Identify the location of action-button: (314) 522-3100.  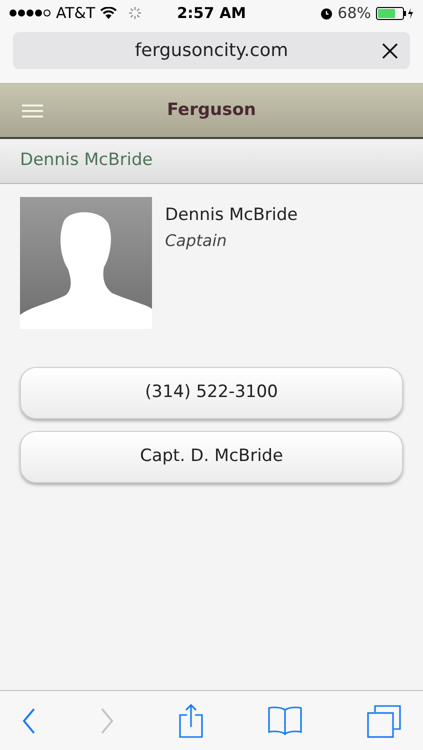
(211, 393).